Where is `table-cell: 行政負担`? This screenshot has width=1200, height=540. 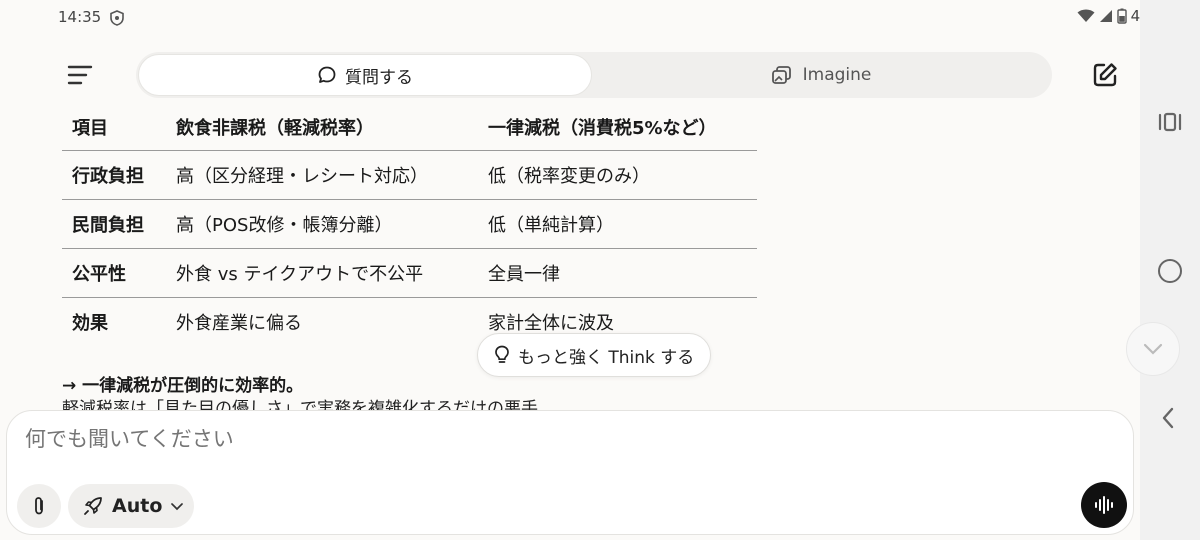
table-cell: 行政負担 is located at coordinates (108, 176).